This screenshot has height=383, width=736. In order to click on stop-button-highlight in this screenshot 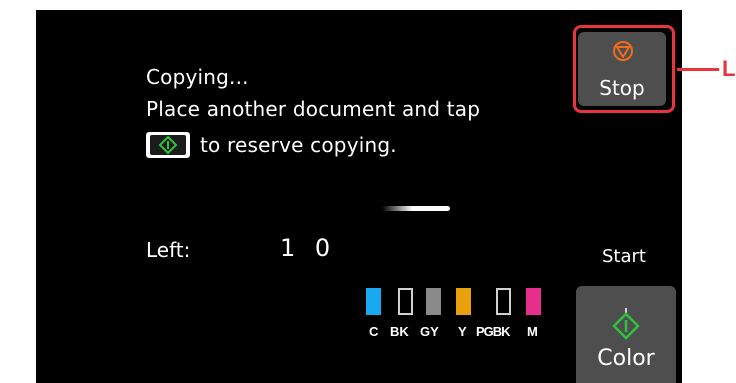, I will do `click(624, 69)`.